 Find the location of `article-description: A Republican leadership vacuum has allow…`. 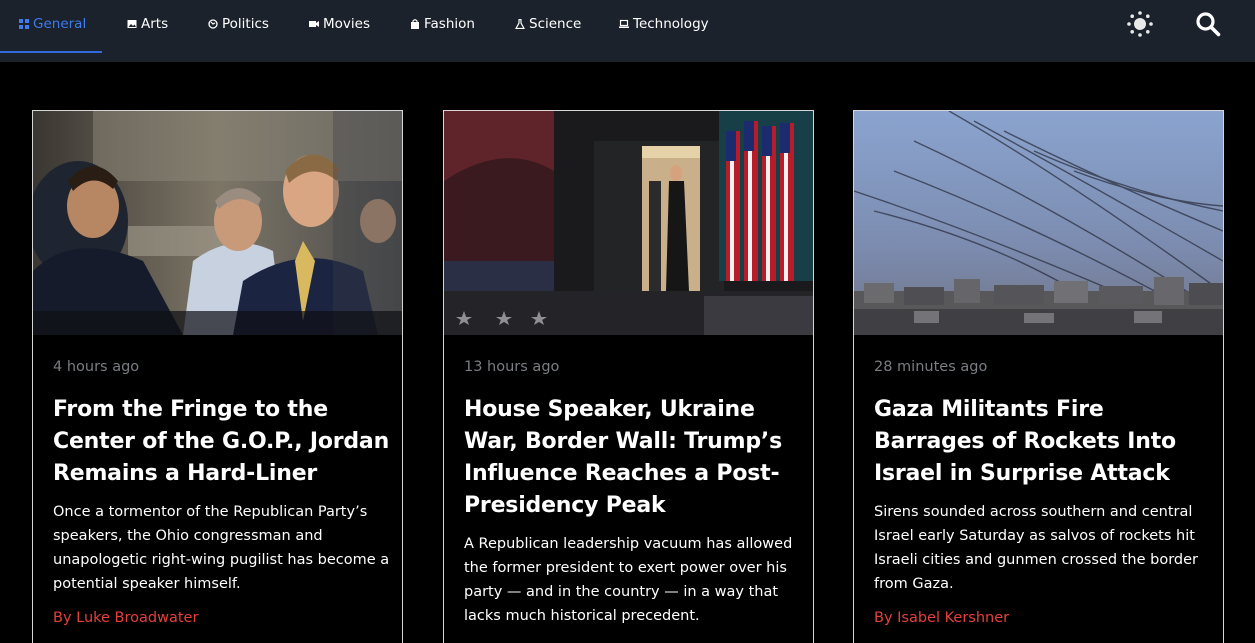

article-description: A Republican leadership vacuum has allow… is located at coordinates (628, 580).